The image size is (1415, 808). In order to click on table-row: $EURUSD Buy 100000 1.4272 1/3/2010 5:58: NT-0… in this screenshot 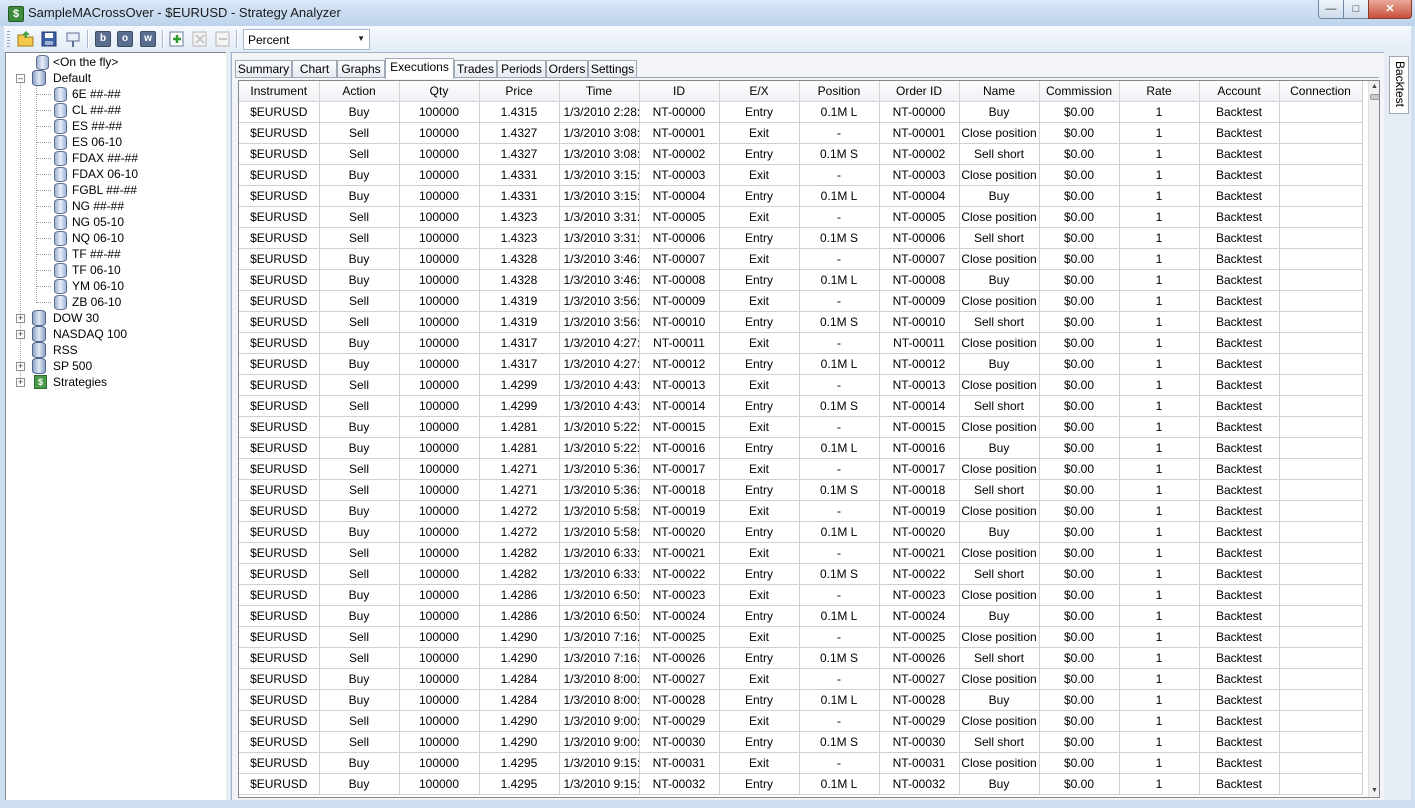, I will do `click(801, 532)`.